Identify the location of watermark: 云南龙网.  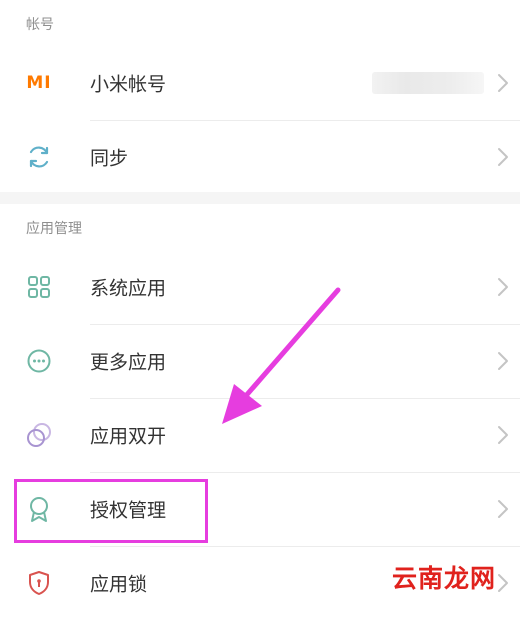
(443, 578).